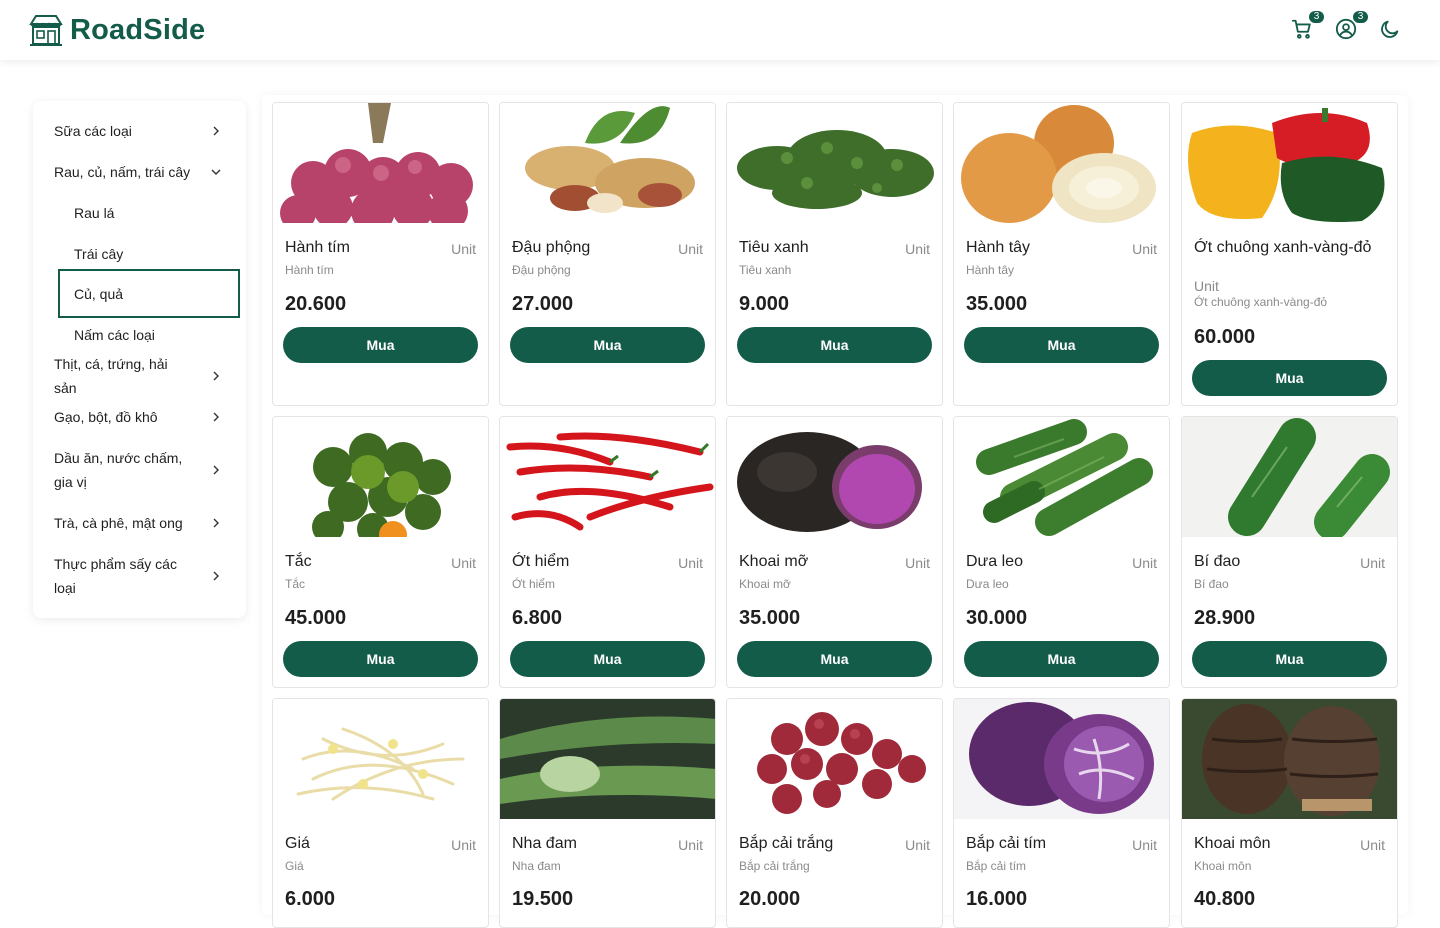 The width and height of the screenshot is (1440, 928). Describe the element at coordinates (294, 866) in the screenshot. I see `product-subtitle: Giá` at that location.